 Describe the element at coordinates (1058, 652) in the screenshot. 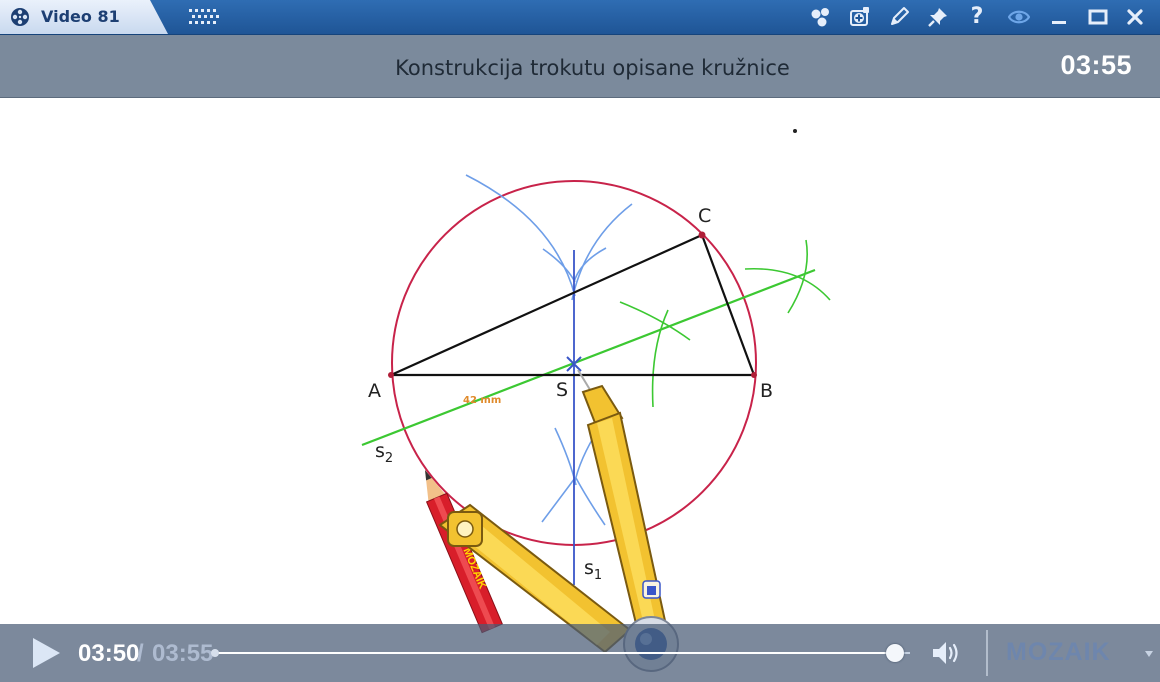

I see `brand-text: MOZAIK` at that location.